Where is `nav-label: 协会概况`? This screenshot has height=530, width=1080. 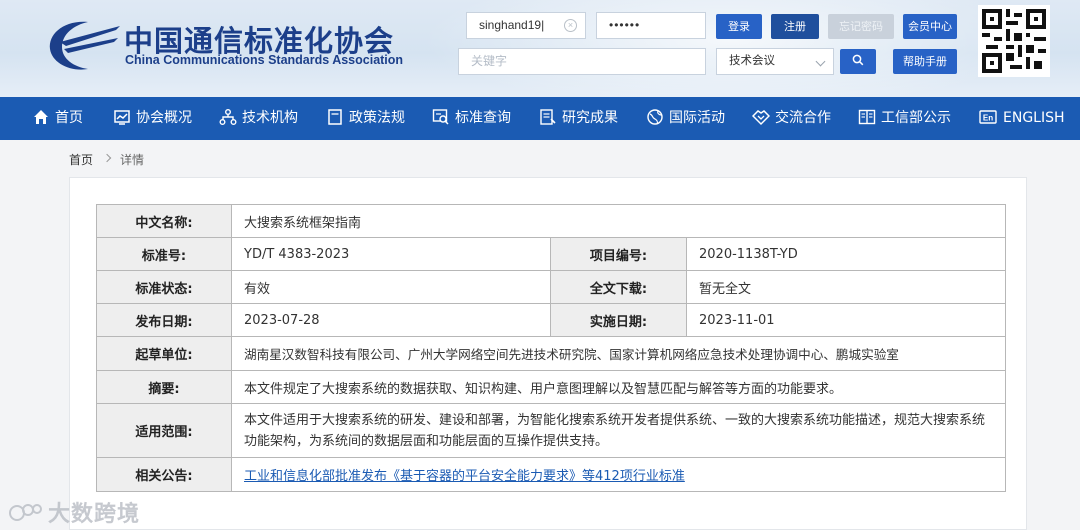 nav-label: 协会概况 is located at coordinates (164, 118).